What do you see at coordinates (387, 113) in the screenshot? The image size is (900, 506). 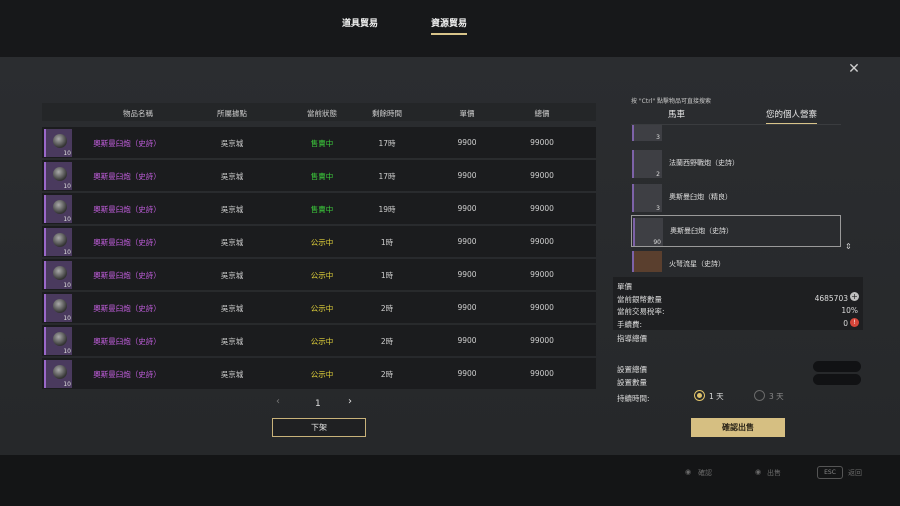 I see `col-header-time: 剩餘時間` at bounding box center [387, 113].